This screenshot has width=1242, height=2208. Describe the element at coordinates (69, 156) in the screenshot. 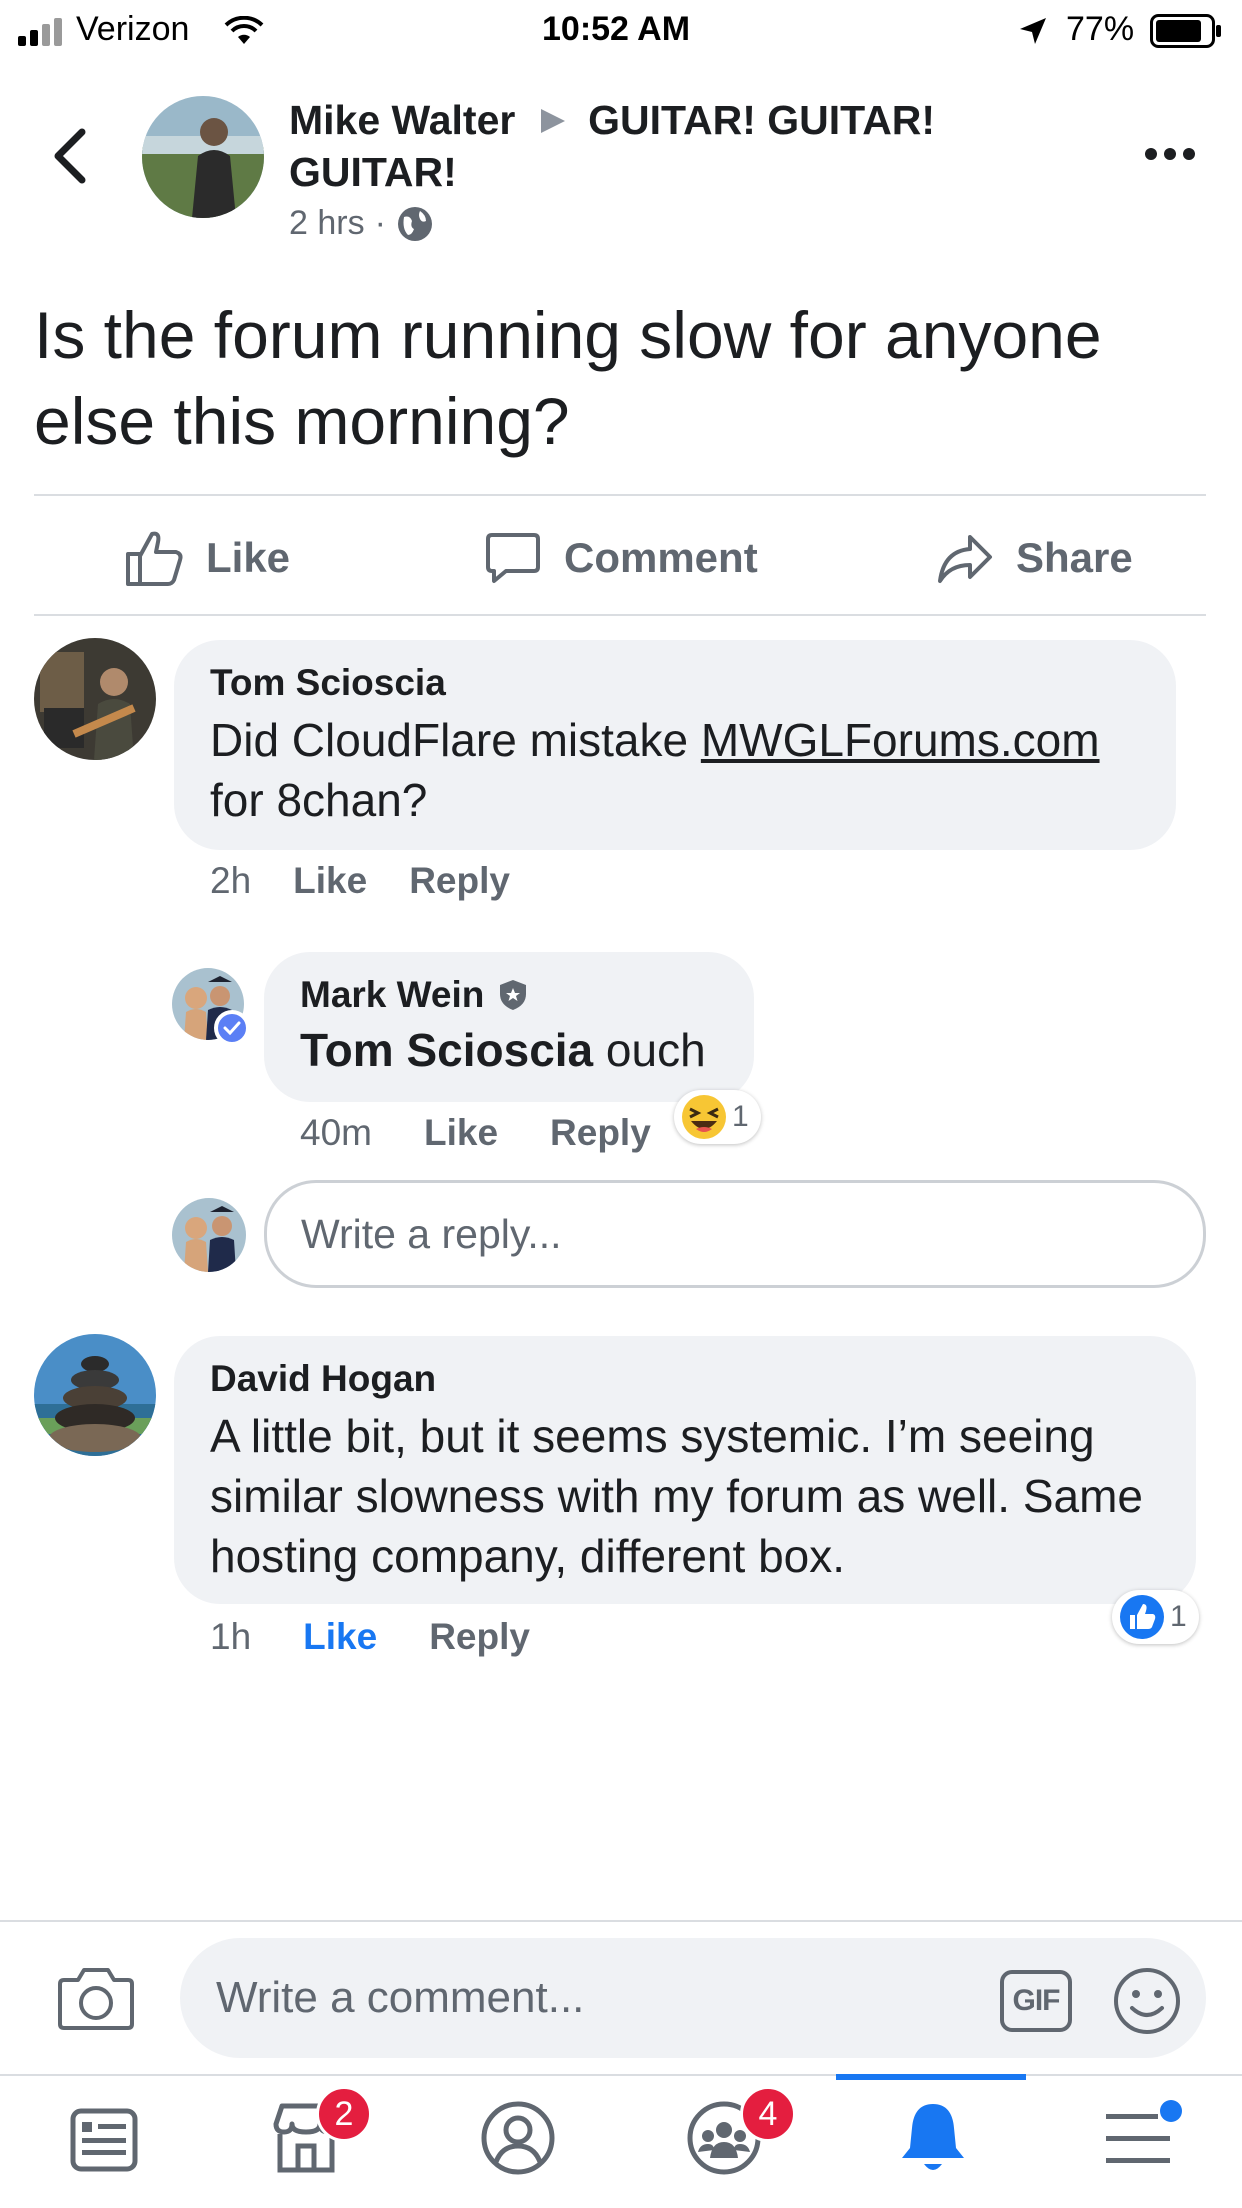

I see `back-chevron-icon` at that location.